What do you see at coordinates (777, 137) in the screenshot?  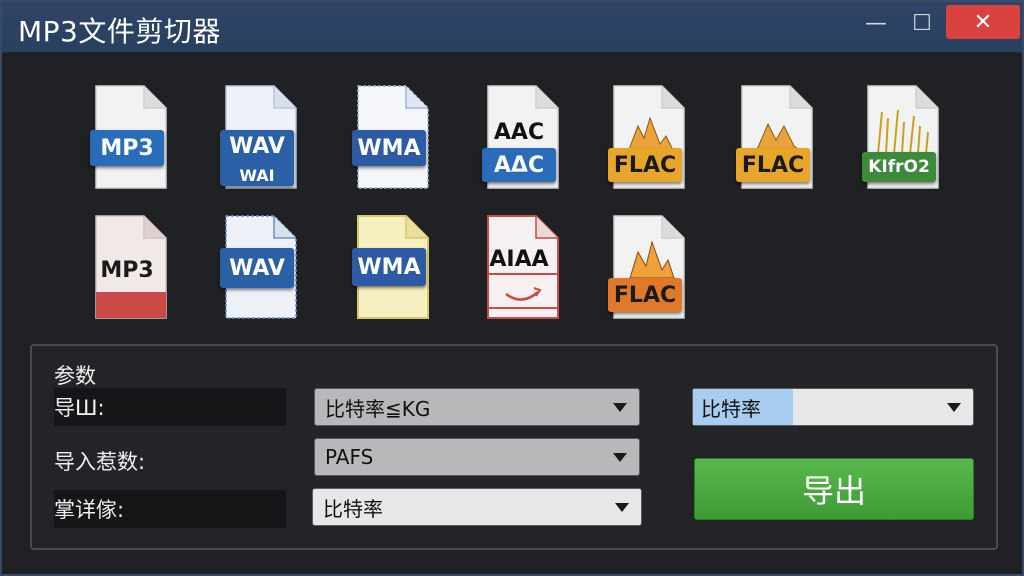 I see `flac-file-icon-2: FLAC` at bounding box center [777, 137].